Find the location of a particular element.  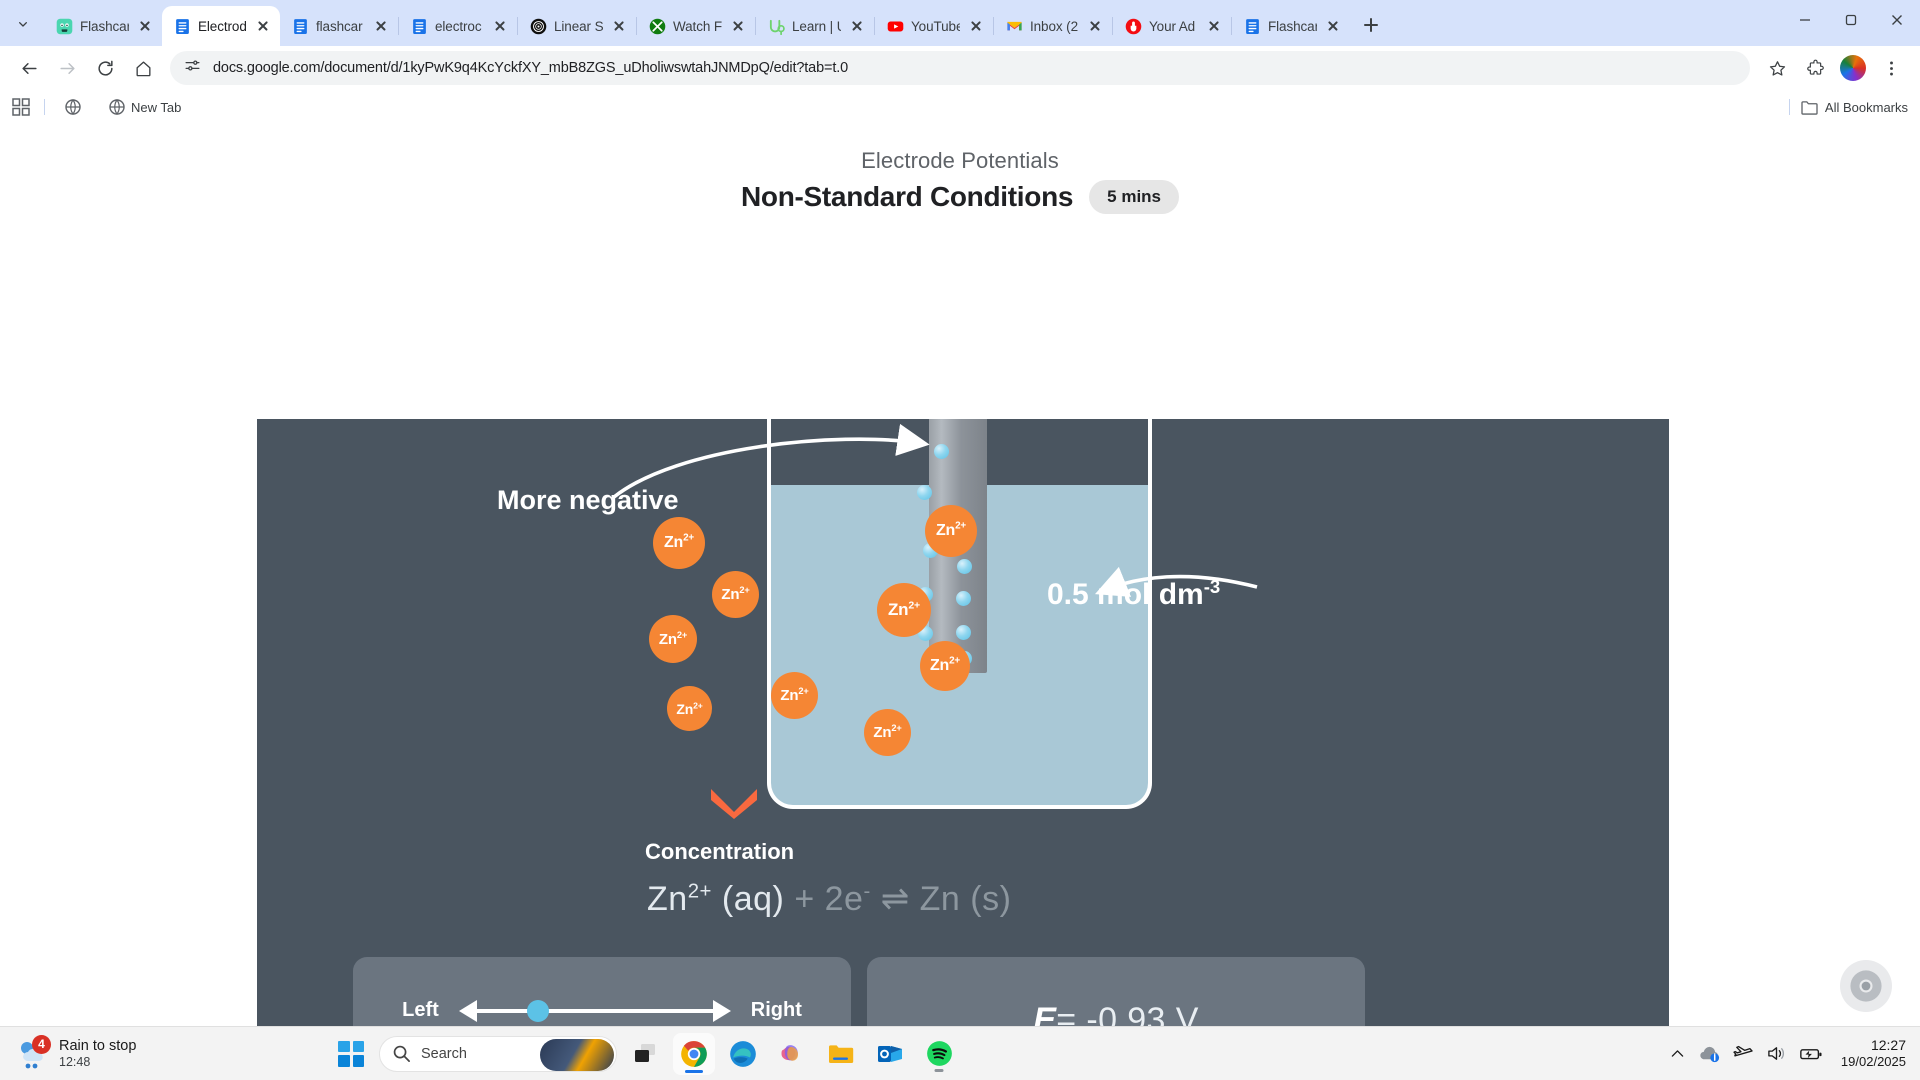

equation-left-charge: 2+ is located at coordinates (699, 891).